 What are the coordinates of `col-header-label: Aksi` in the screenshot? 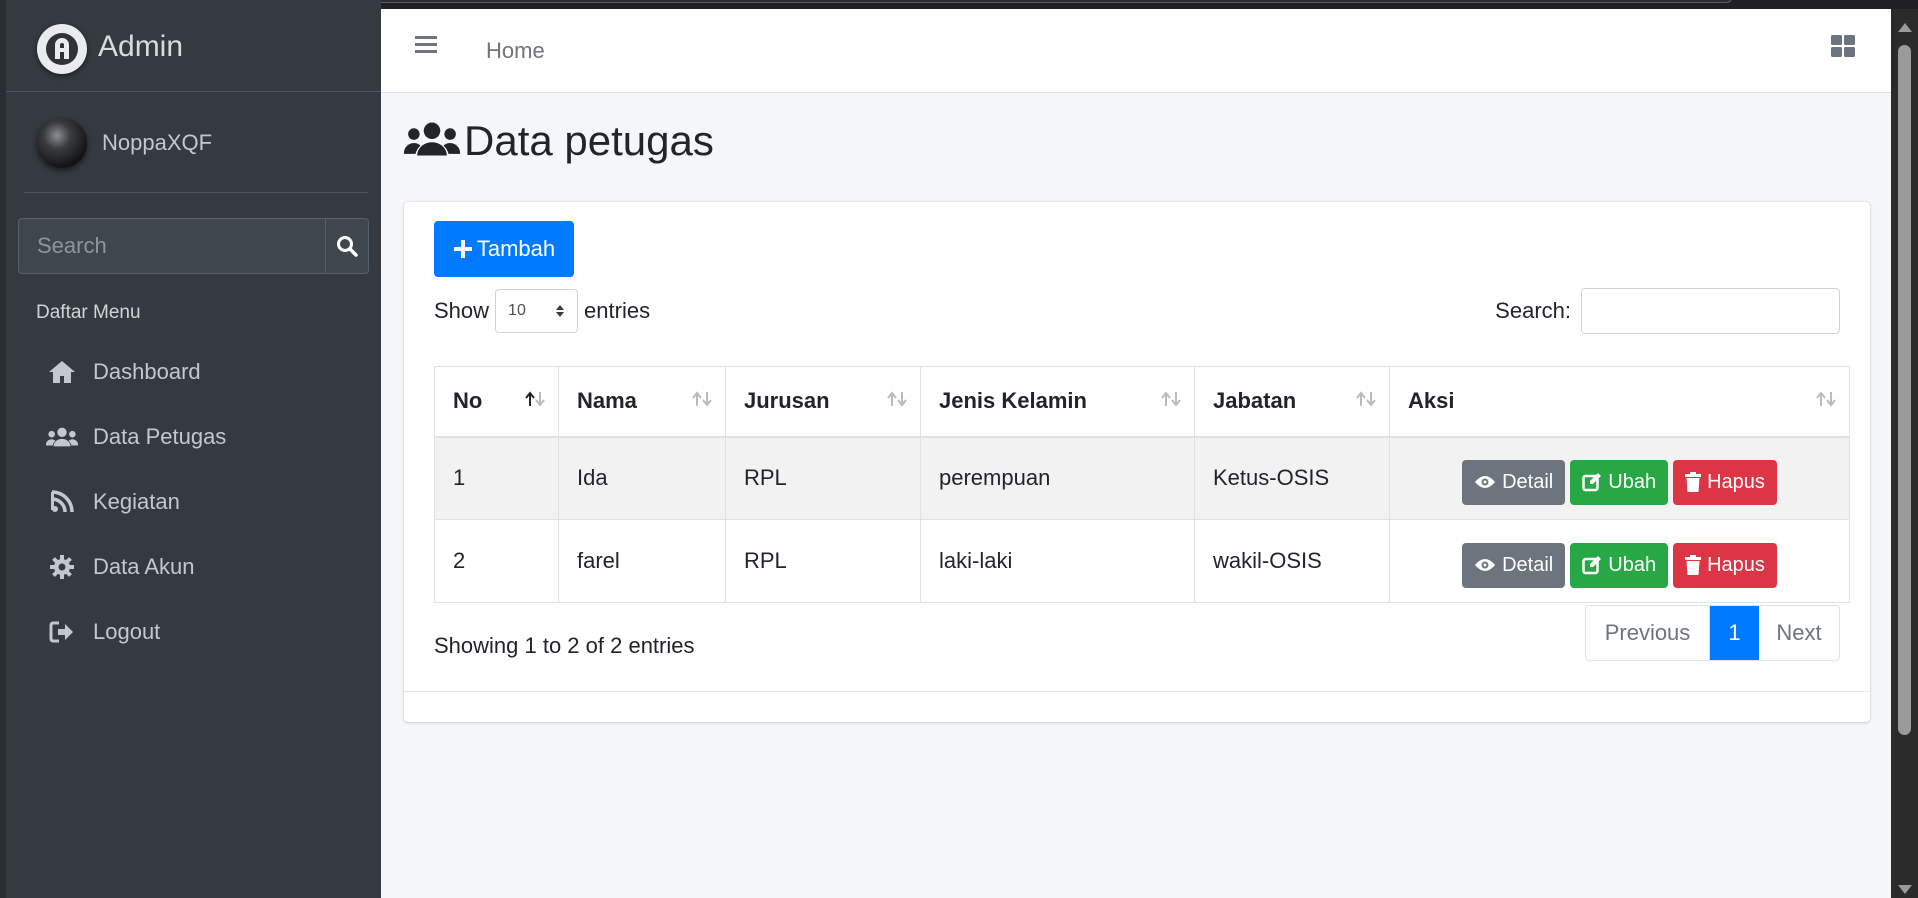 It's located at (1431, 401).